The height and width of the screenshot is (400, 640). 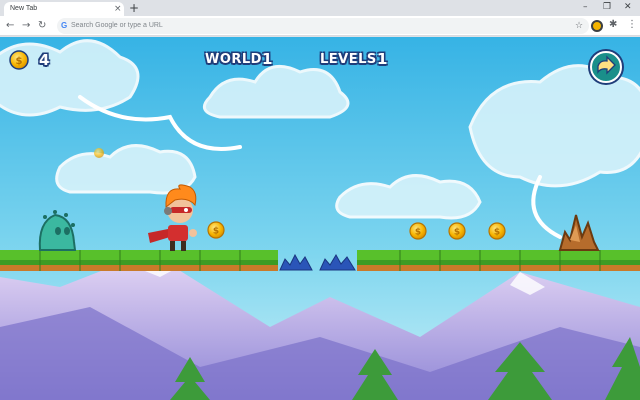 I want to click on forward-icon: →, so click(x=26, y=26).